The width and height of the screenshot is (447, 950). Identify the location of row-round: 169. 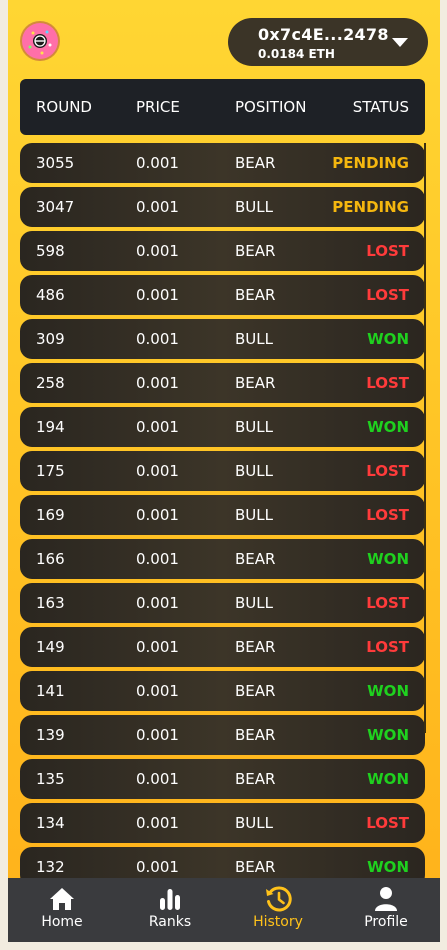
(50, 515).